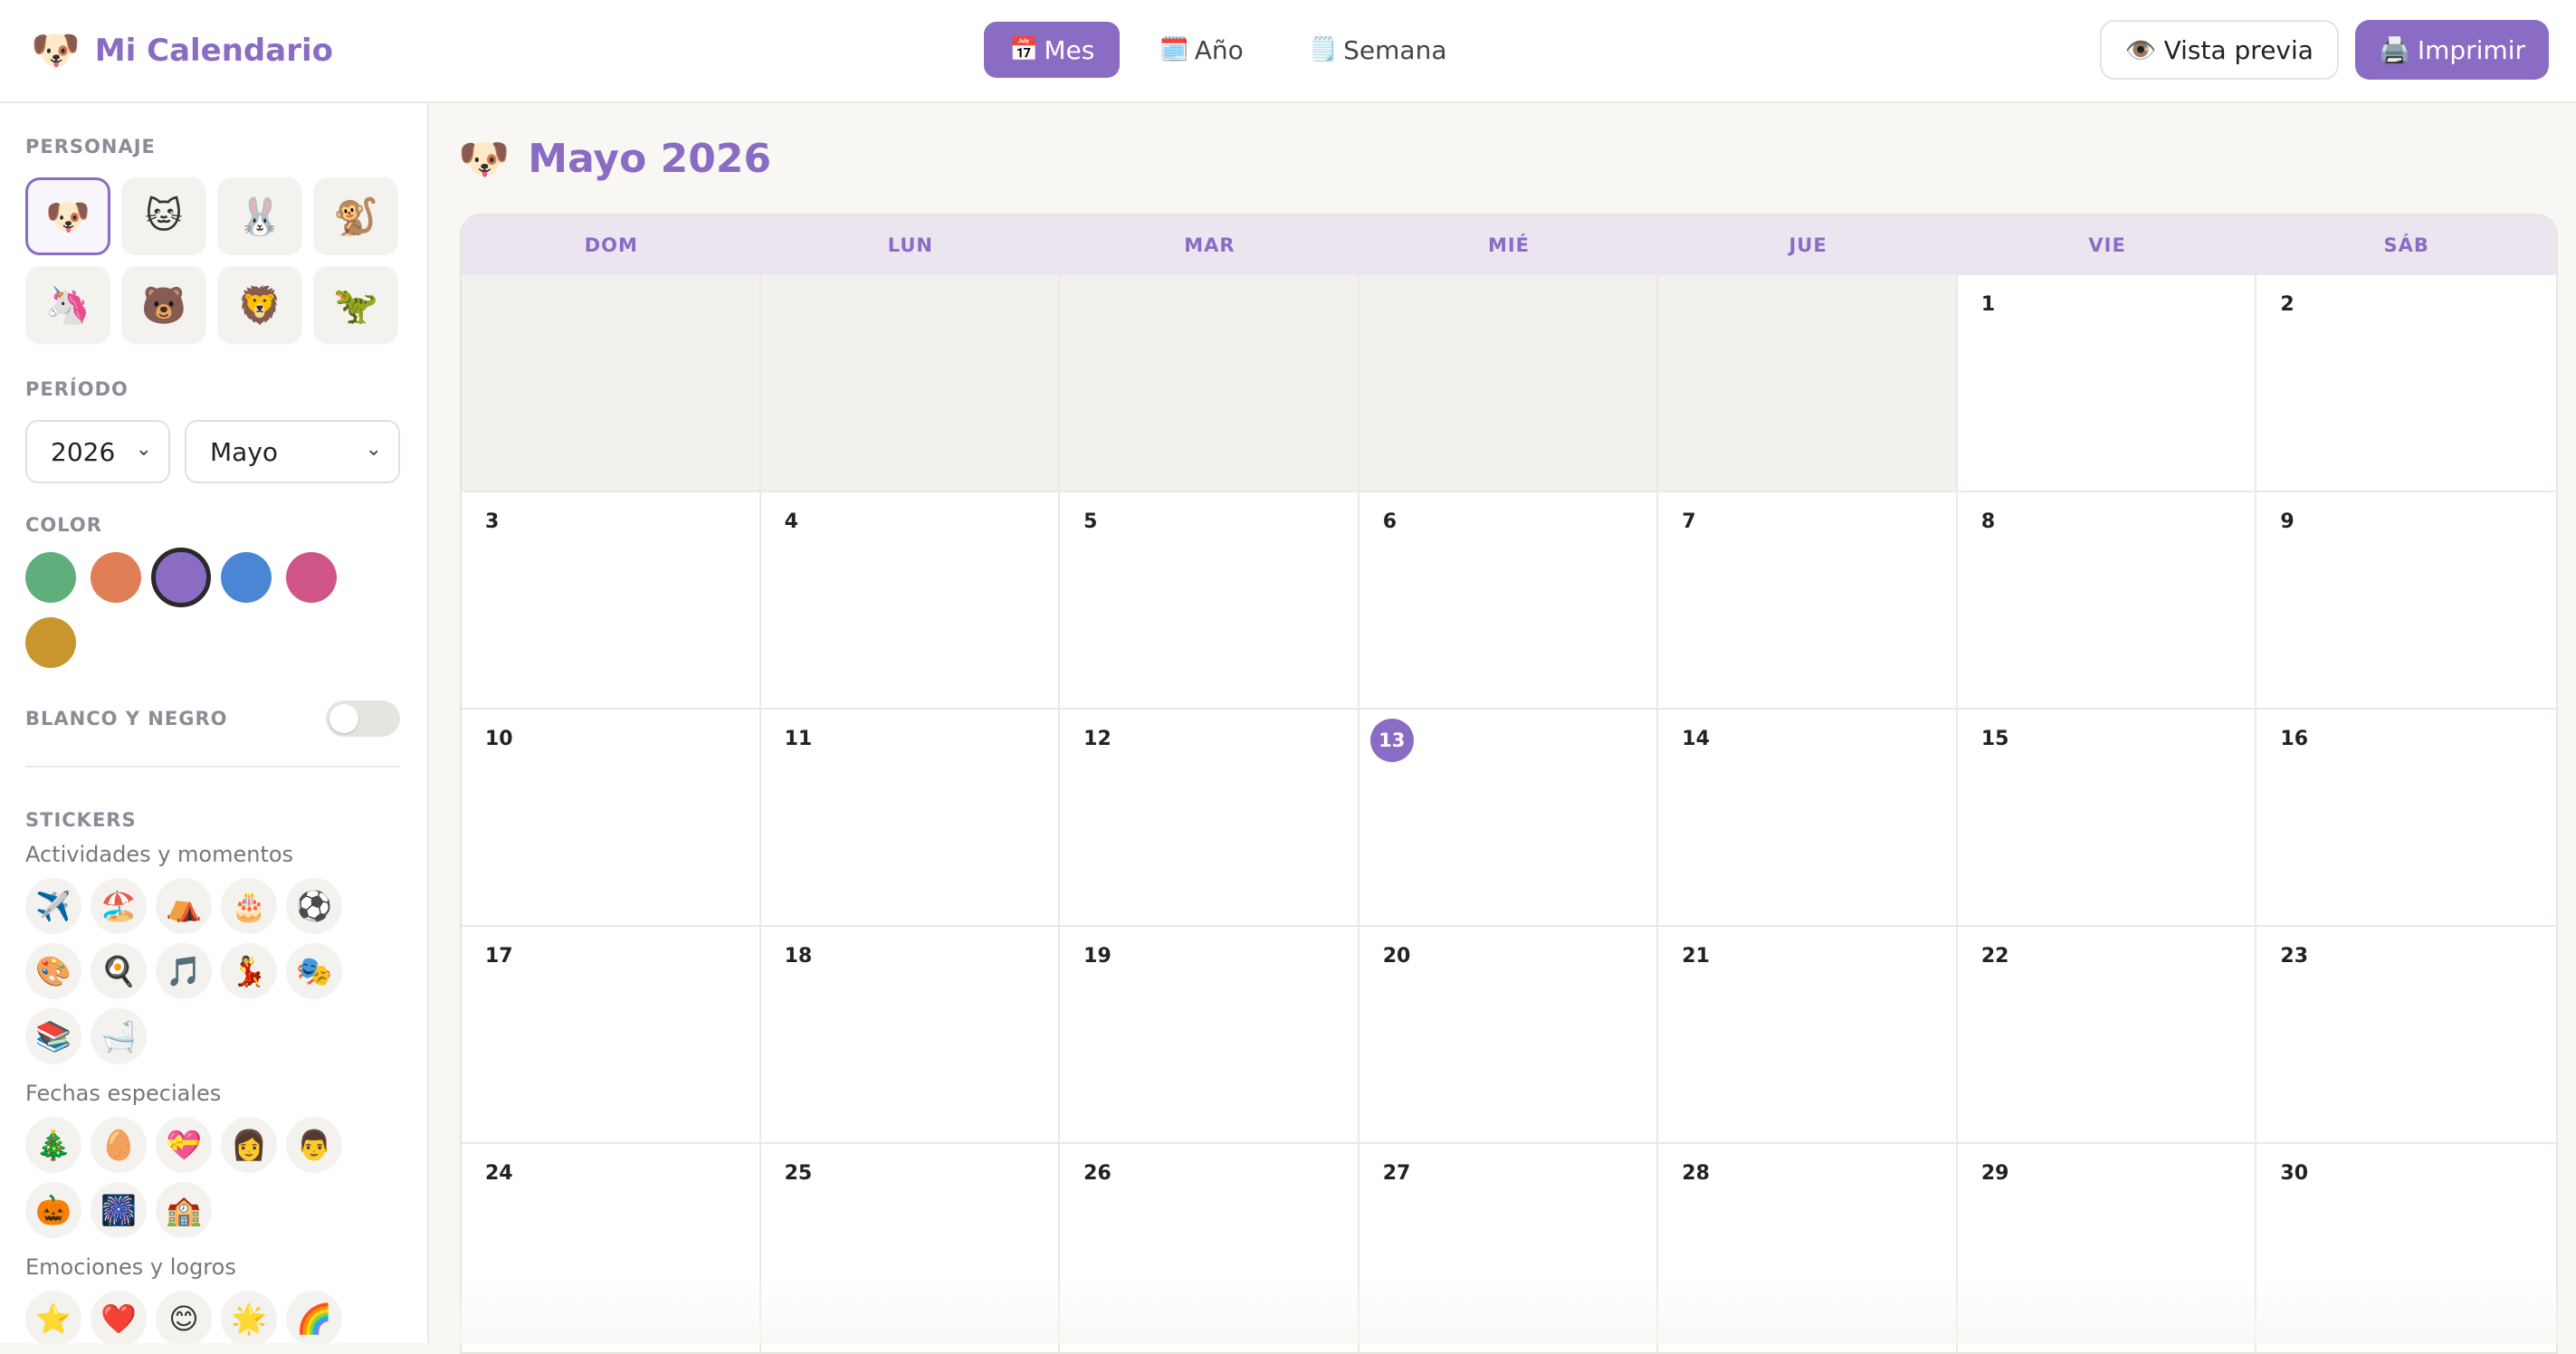 Image resolution: width=2576 pixels, height=1354 pixels. What do you see at coordinates (1696, 1173) in the screenshot?
I see `day-number: 28` at bounding box center [1696, 1173].